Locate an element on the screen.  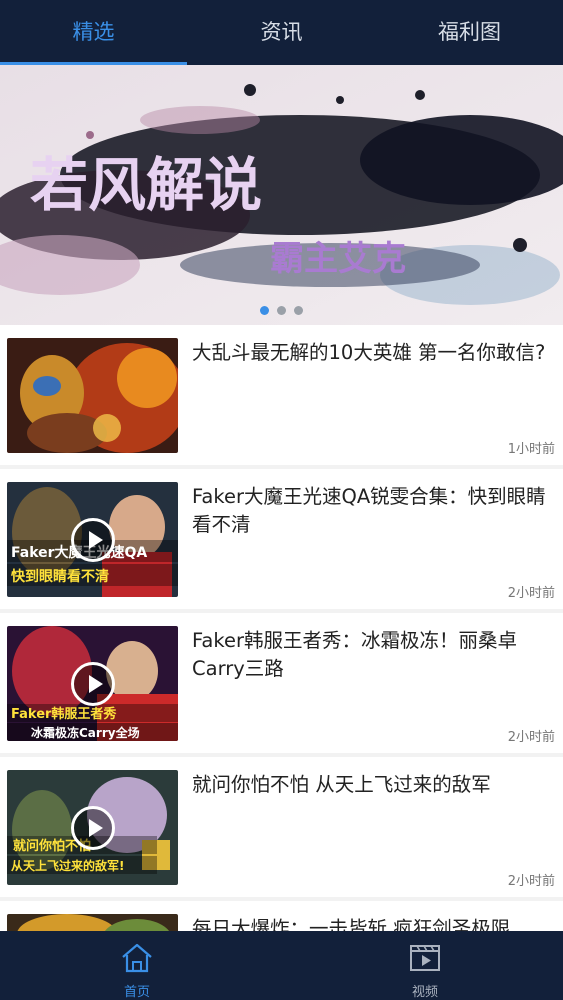
top-tab-bar: 精选 资讯 福利图 is located at coordinates (281, 32).